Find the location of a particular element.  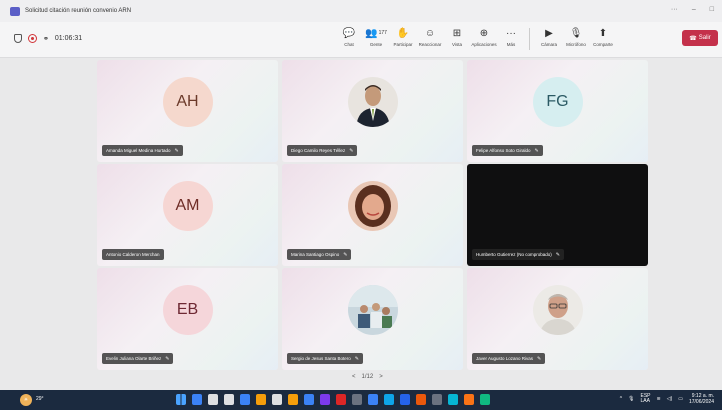

windows-start-icon is located at coordinates (181, 399).